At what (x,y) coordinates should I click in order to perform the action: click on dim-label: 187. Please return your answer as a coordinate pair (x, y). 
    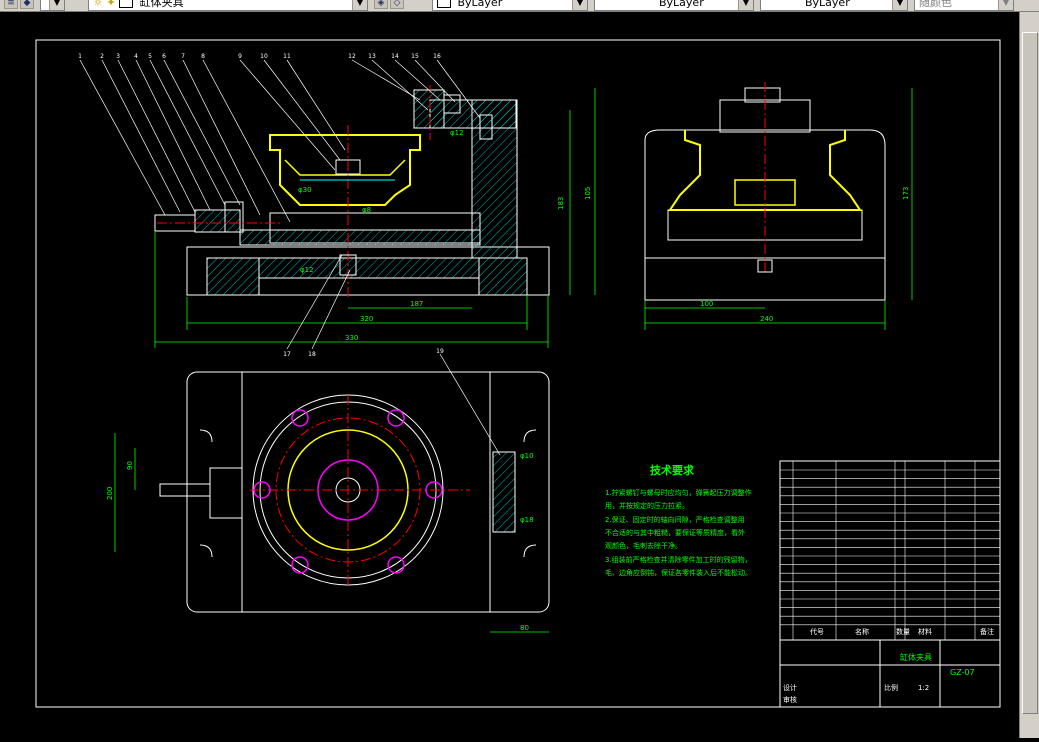
    Looking at the image, I should click on (416, 304).